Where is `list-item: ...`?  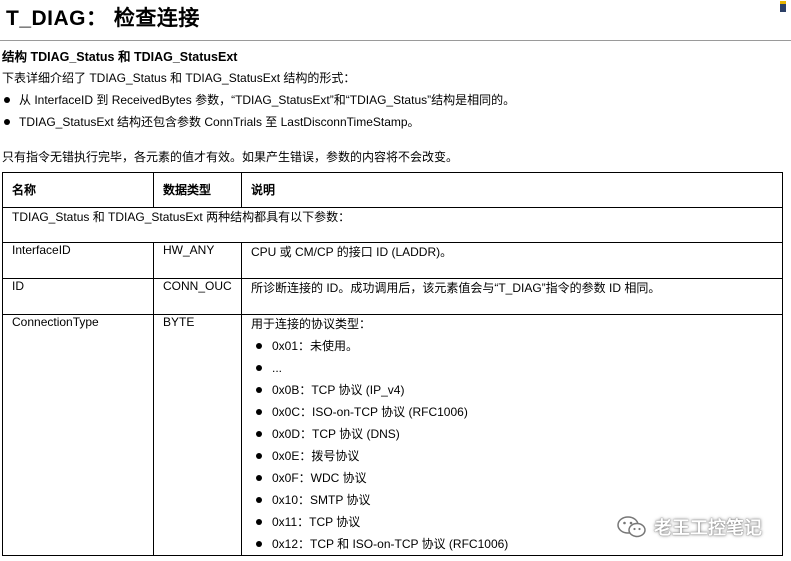 list-item: ... is located at coordinates (516, 368).